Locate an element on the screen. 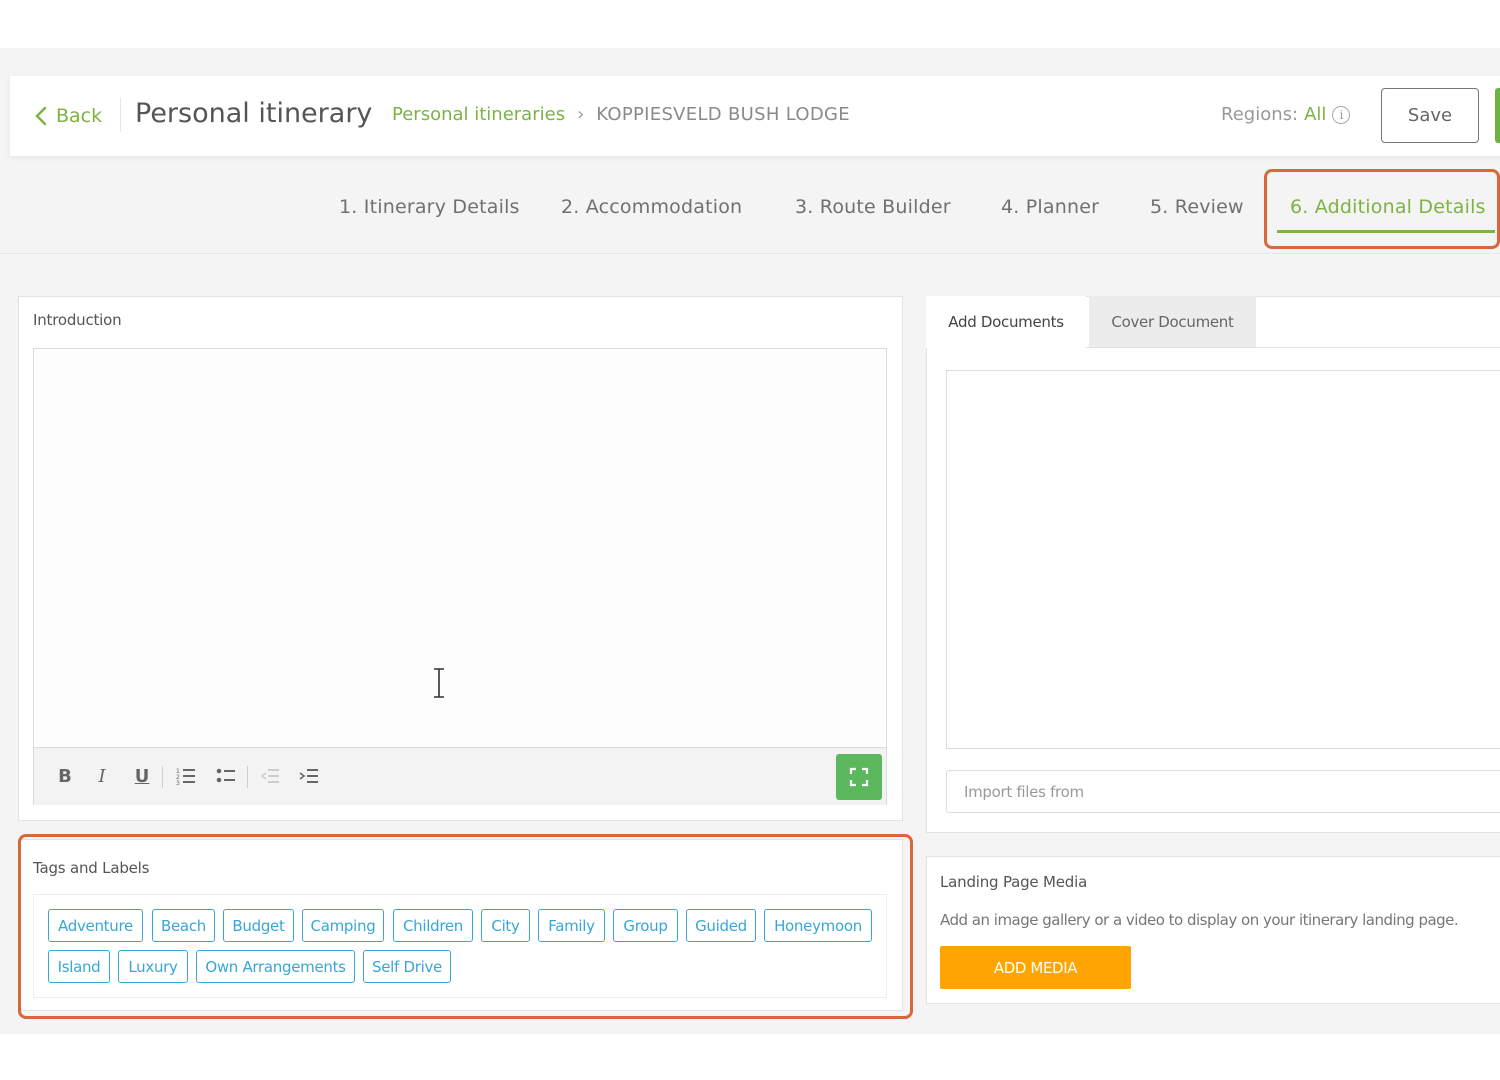 Image resolution: width=1500 pixels, height=1080 pixels. document-drop-zone is located at coordinates (1223, 559).